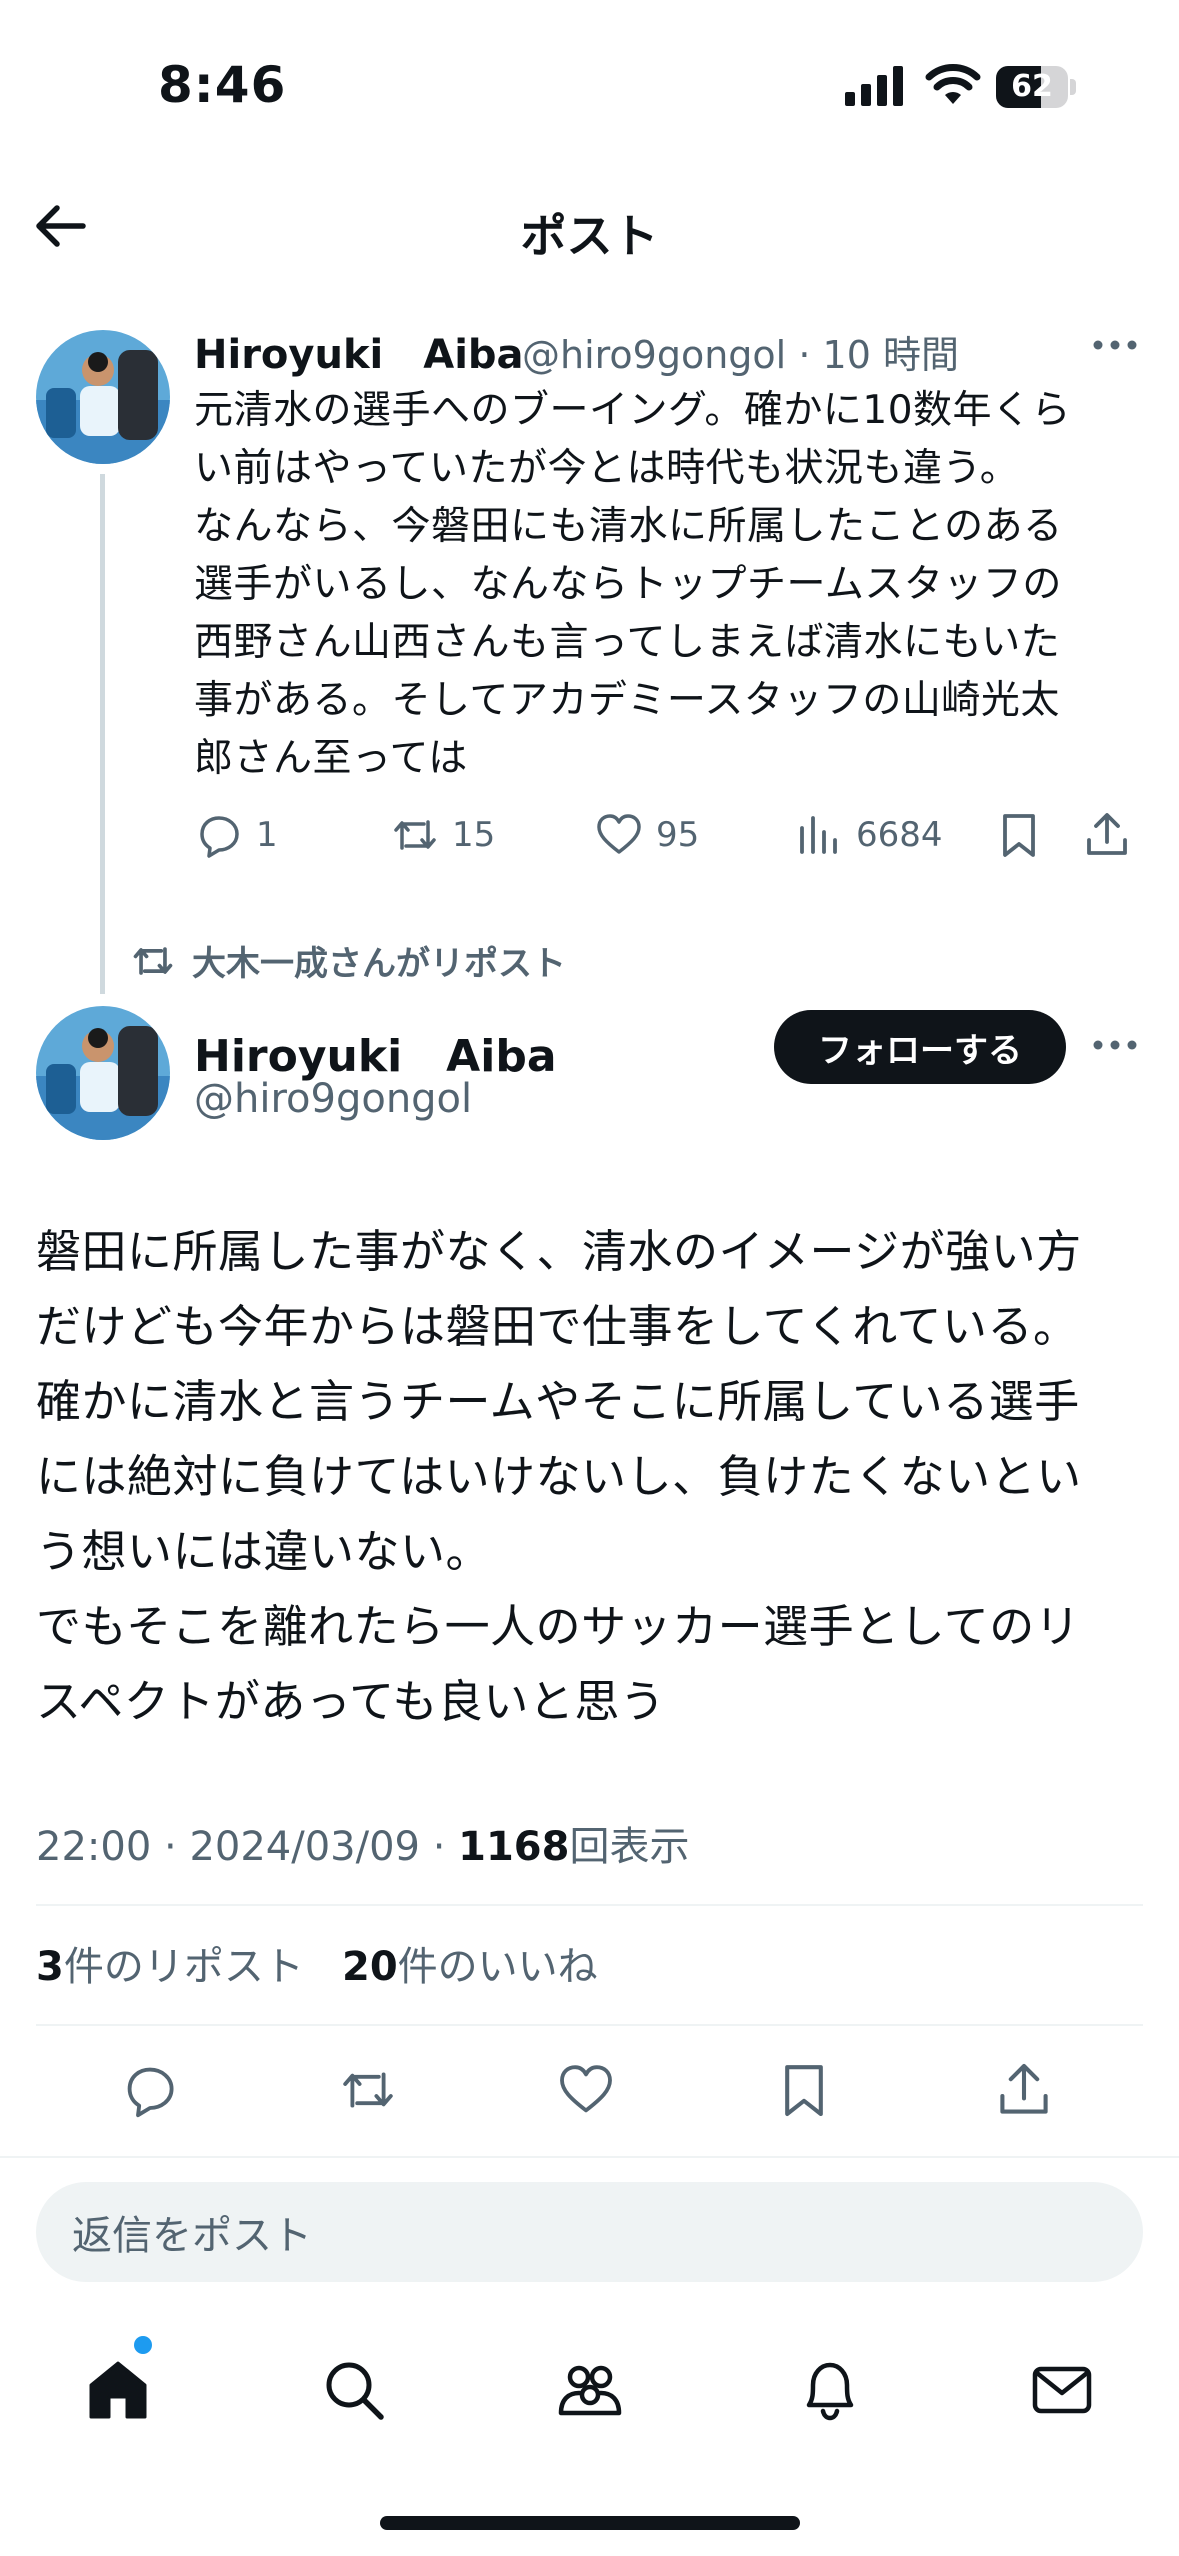  Describe the element at coordinates (874, 86) in the screenshot. I see `cellular-signal-icon` at that location.